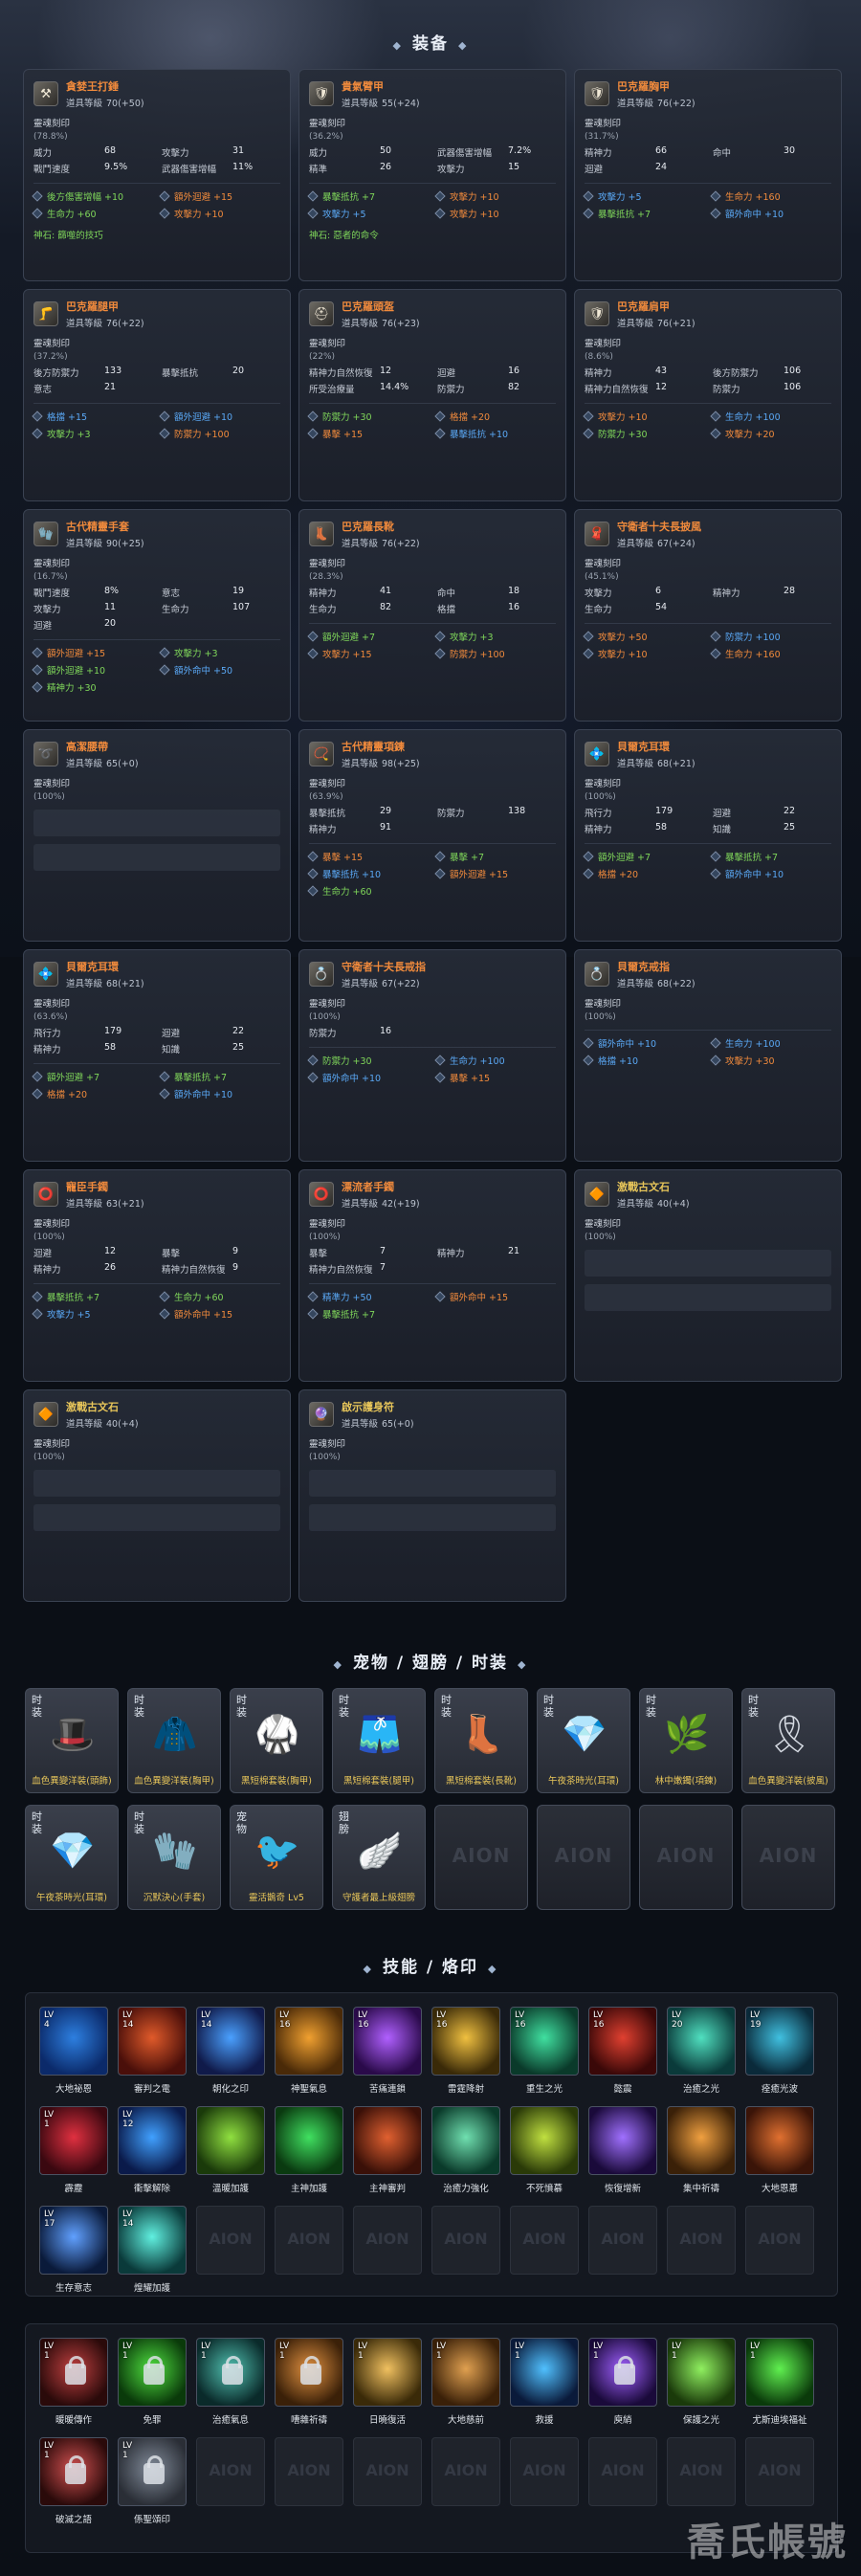 The height and width of the screenshot is (2576, 861). What do you see at coordinates (309, 2152) in the screenshot?
I see `skill-slot: 主神加護` at bounding box center [309, 2152].